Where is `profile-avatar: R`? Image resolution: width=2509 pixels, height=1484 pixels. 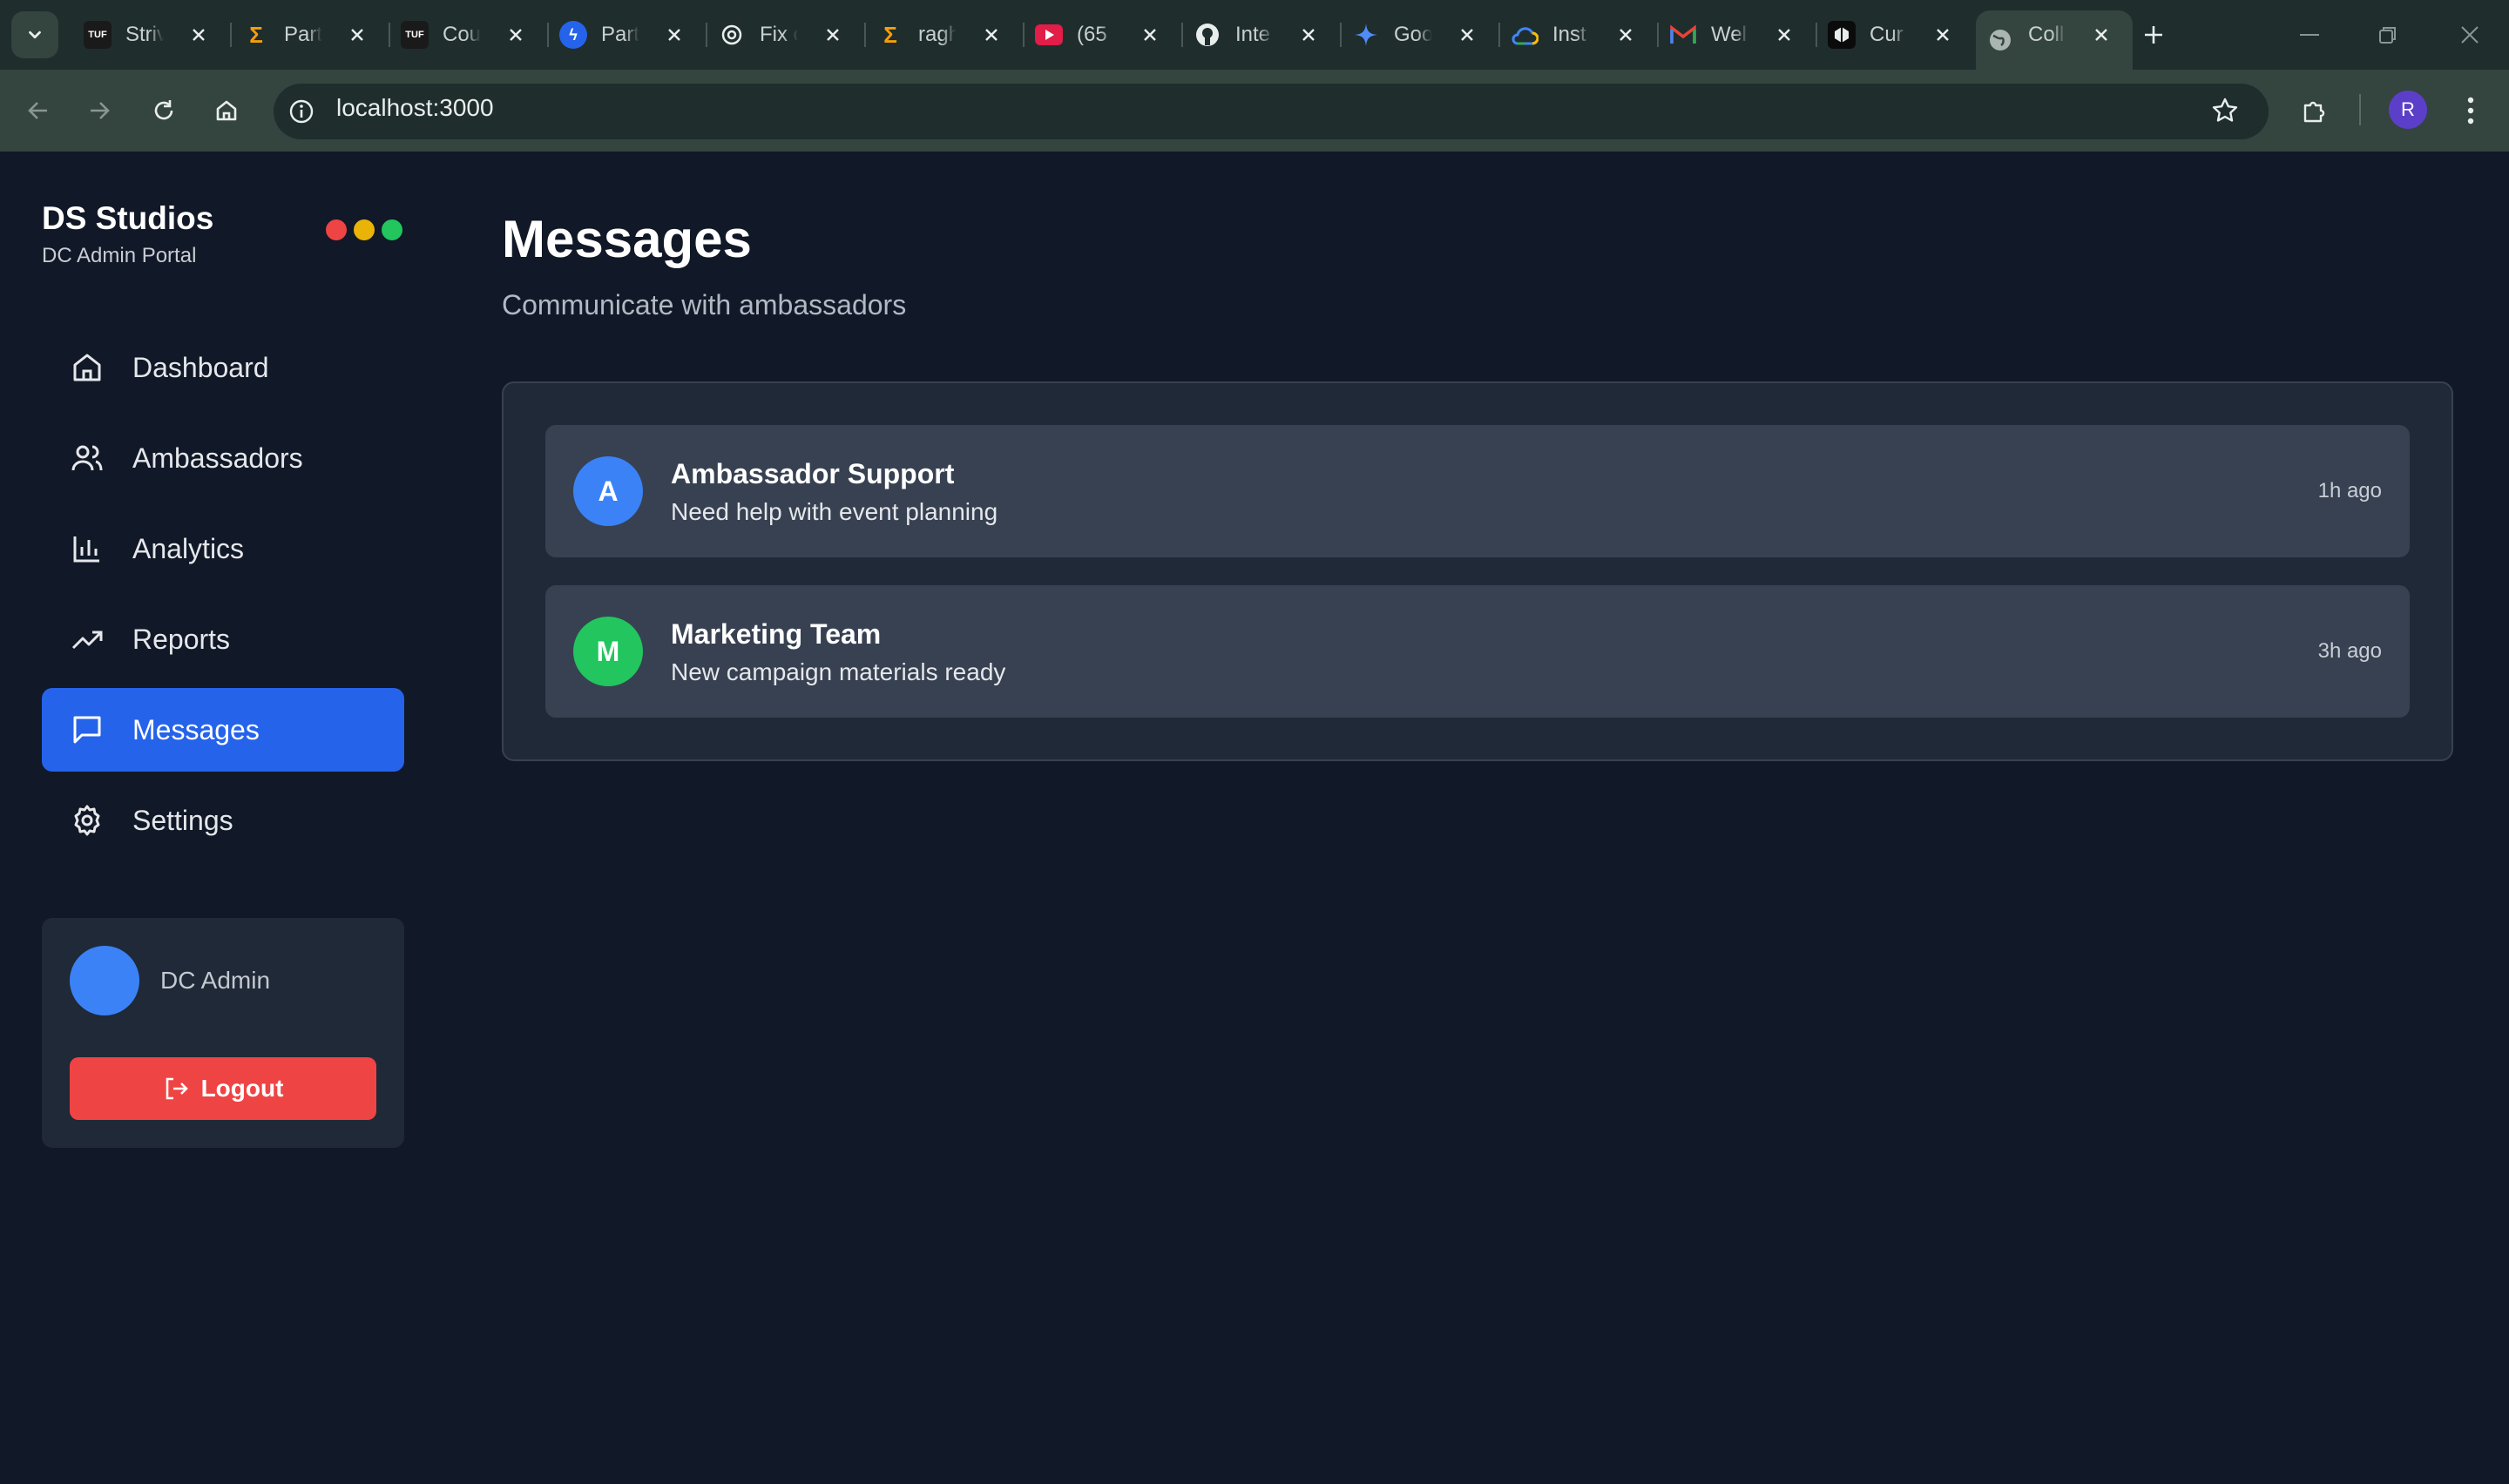
profile-avatar: R is located at coordinates (2408, 110).